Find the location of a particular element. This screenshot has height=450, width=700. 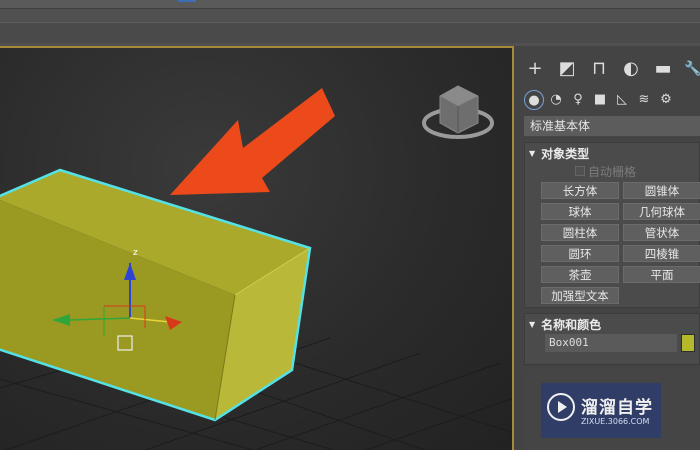

torus-button: 圆环 is located at coordinates (580, 253).